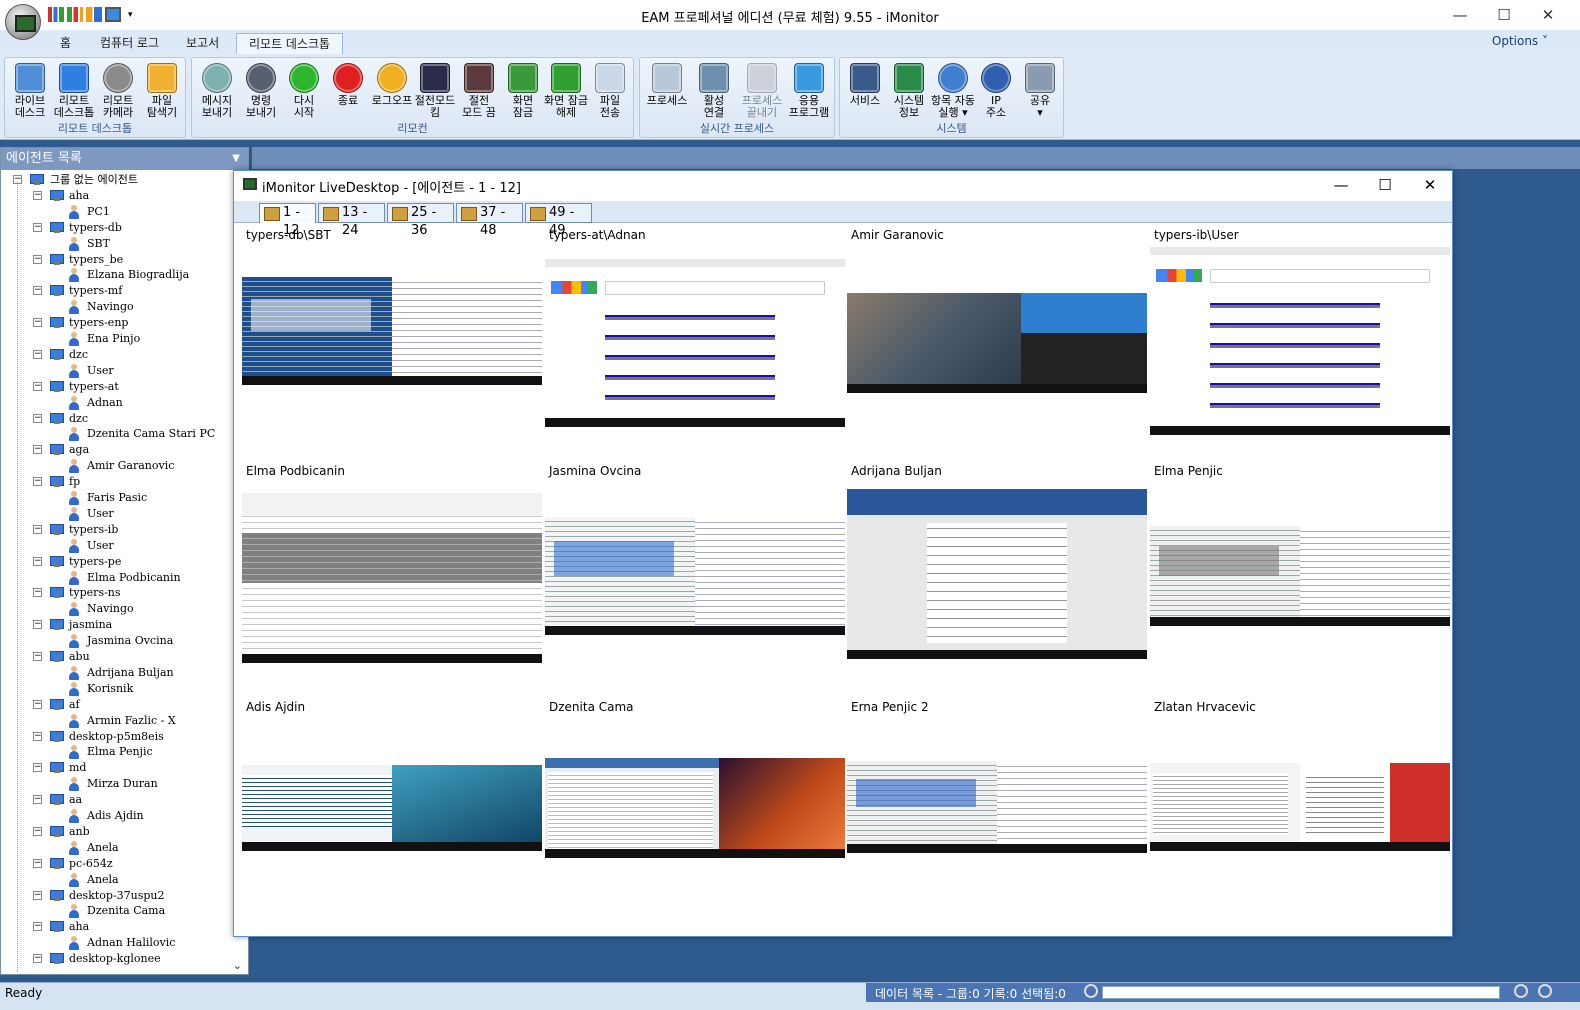 The width and height of the screenshot is (1580, 1010). What do you see at coordinates (610, 92) in the screenshot?
I see `file-transfer-button: 파일 전송` at bounding box center [610, 92].